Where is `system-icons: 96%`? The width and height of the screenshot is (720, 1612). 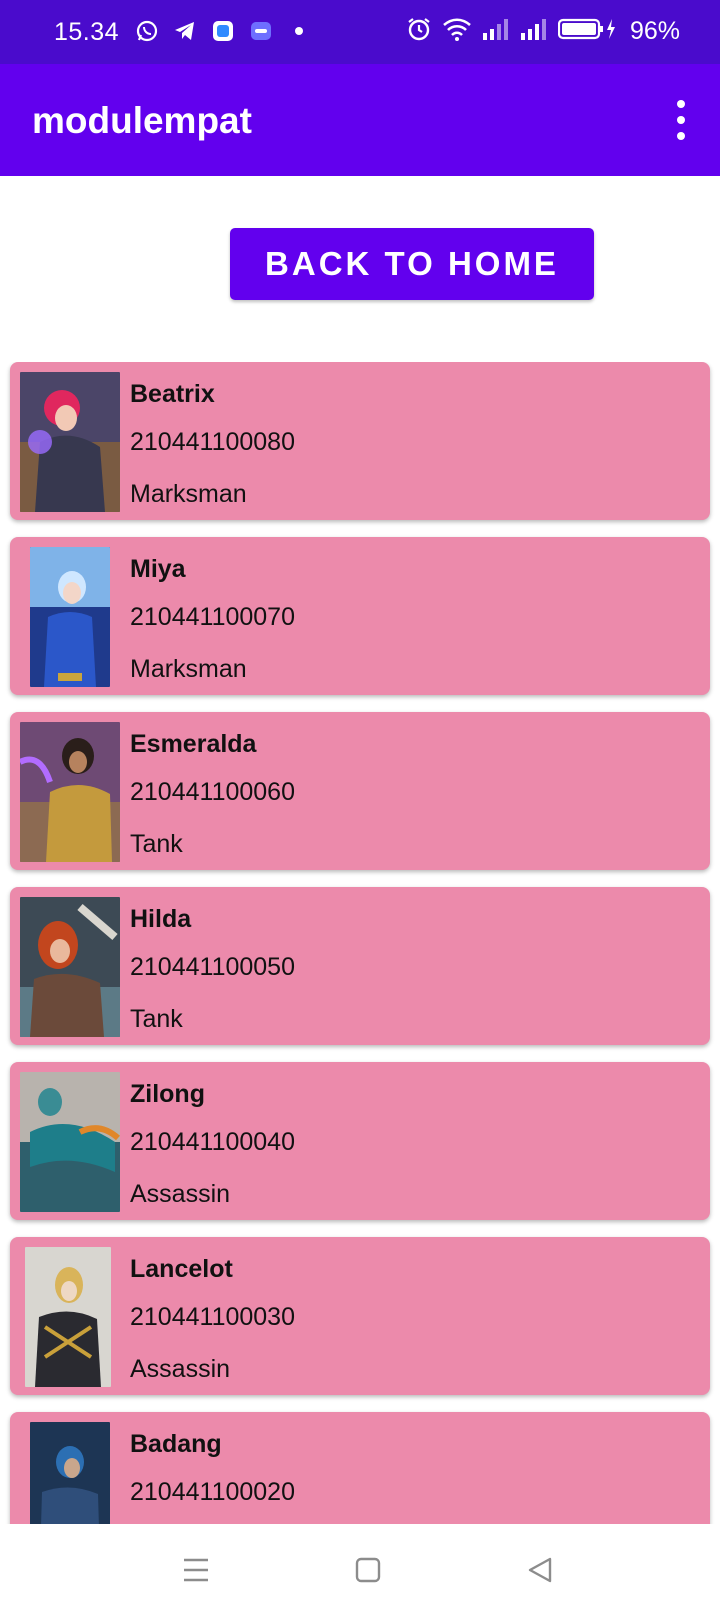
system-icons: 96% is located at coordinates (543, 31).